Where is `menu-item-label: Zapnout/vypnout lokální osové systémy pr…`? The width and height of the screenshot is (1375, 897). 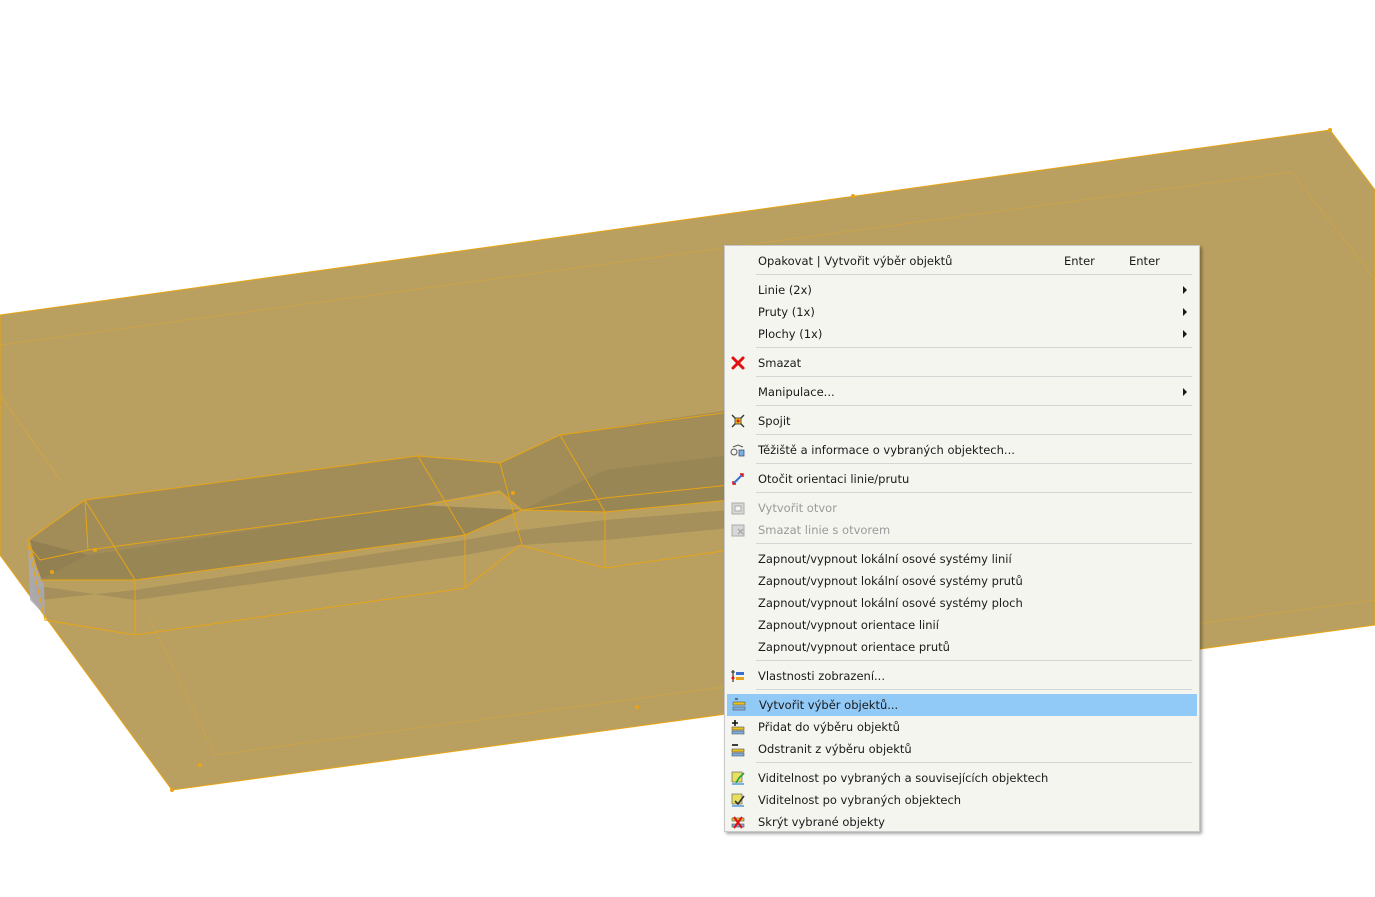
menu-item-label: Zapnout/vypnout lokální osové systémy pr… is located at coordinates (890, 581).